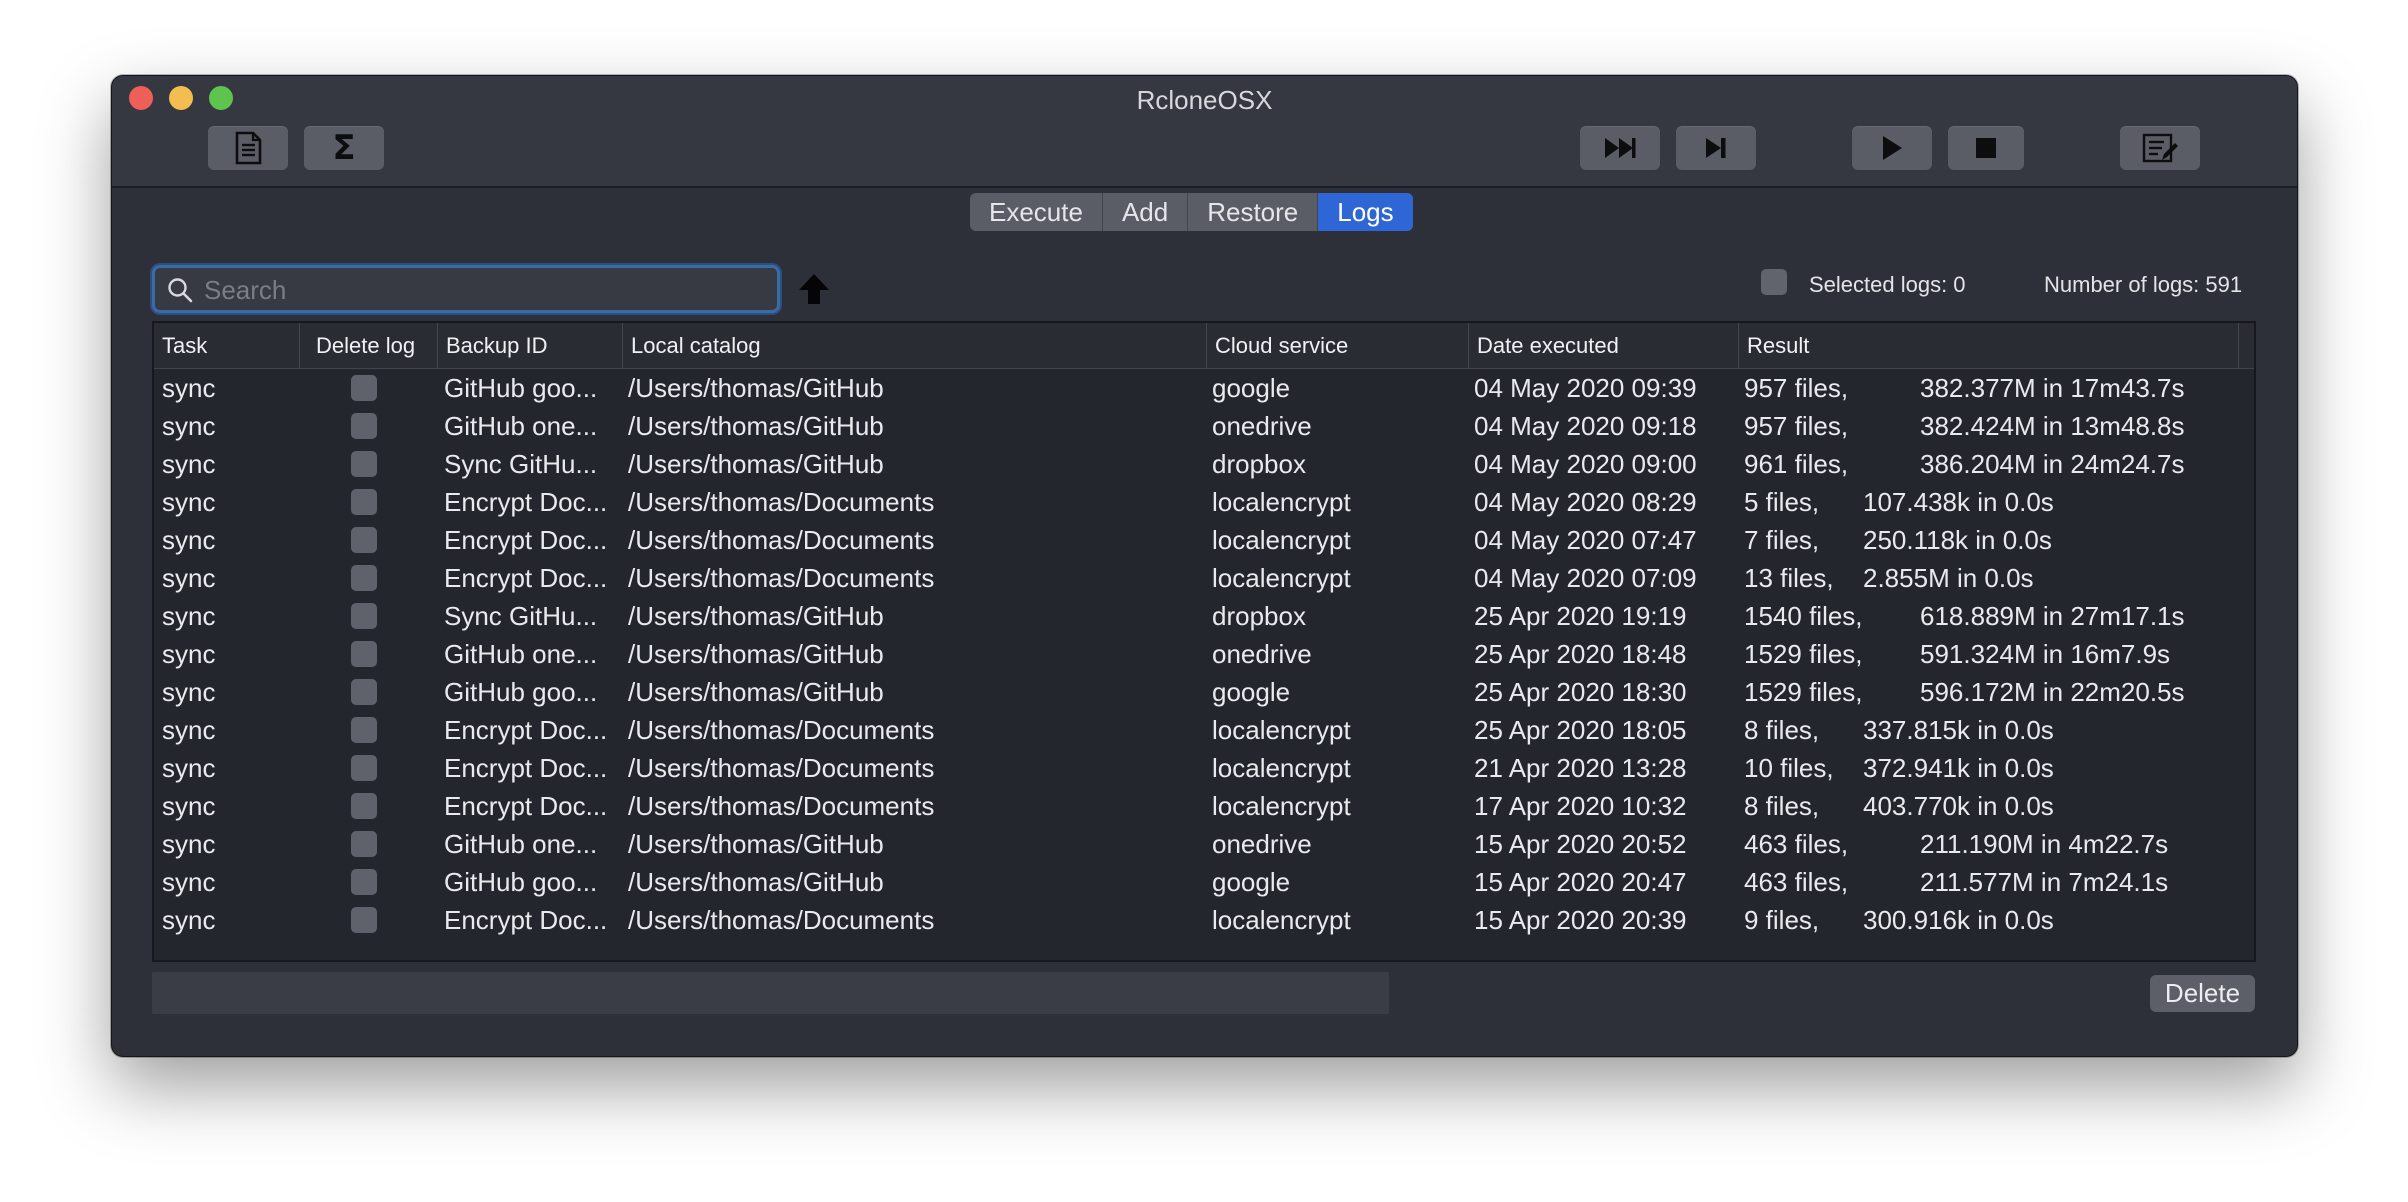 The image size is (2408, 1202). What do you see at coordinates (484, 290) in the screenshot?
I see `search-input` at bounding box center [484, 290].